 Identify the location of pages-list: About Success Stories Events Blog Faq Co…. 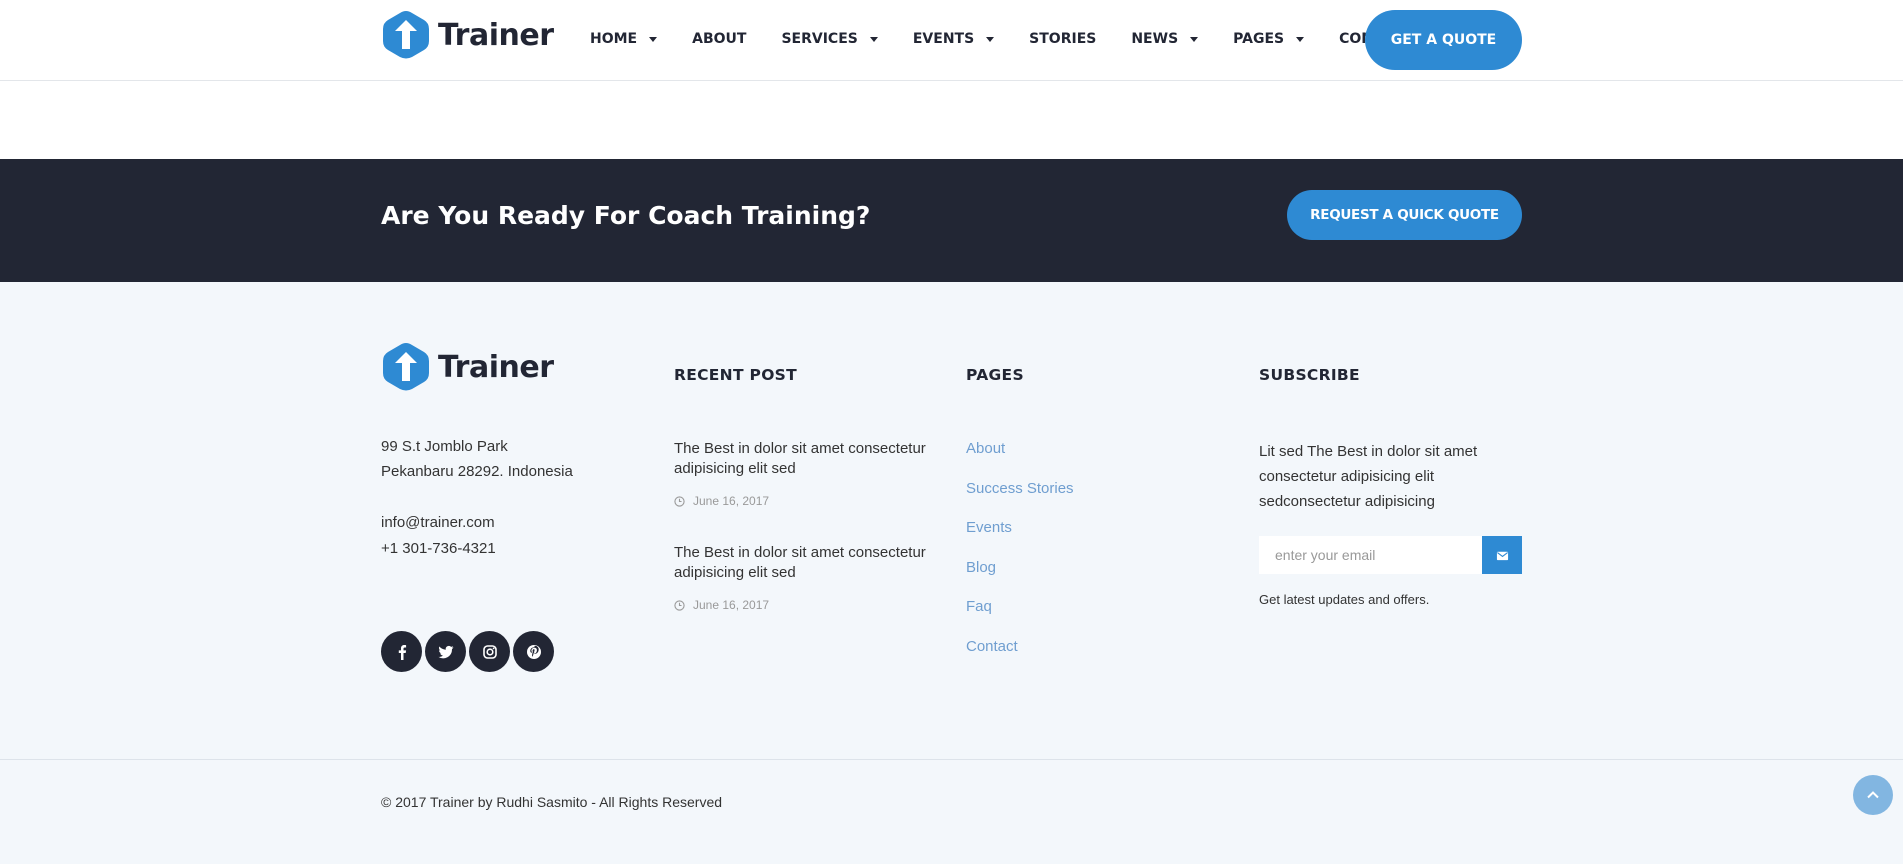
(1020, 558).